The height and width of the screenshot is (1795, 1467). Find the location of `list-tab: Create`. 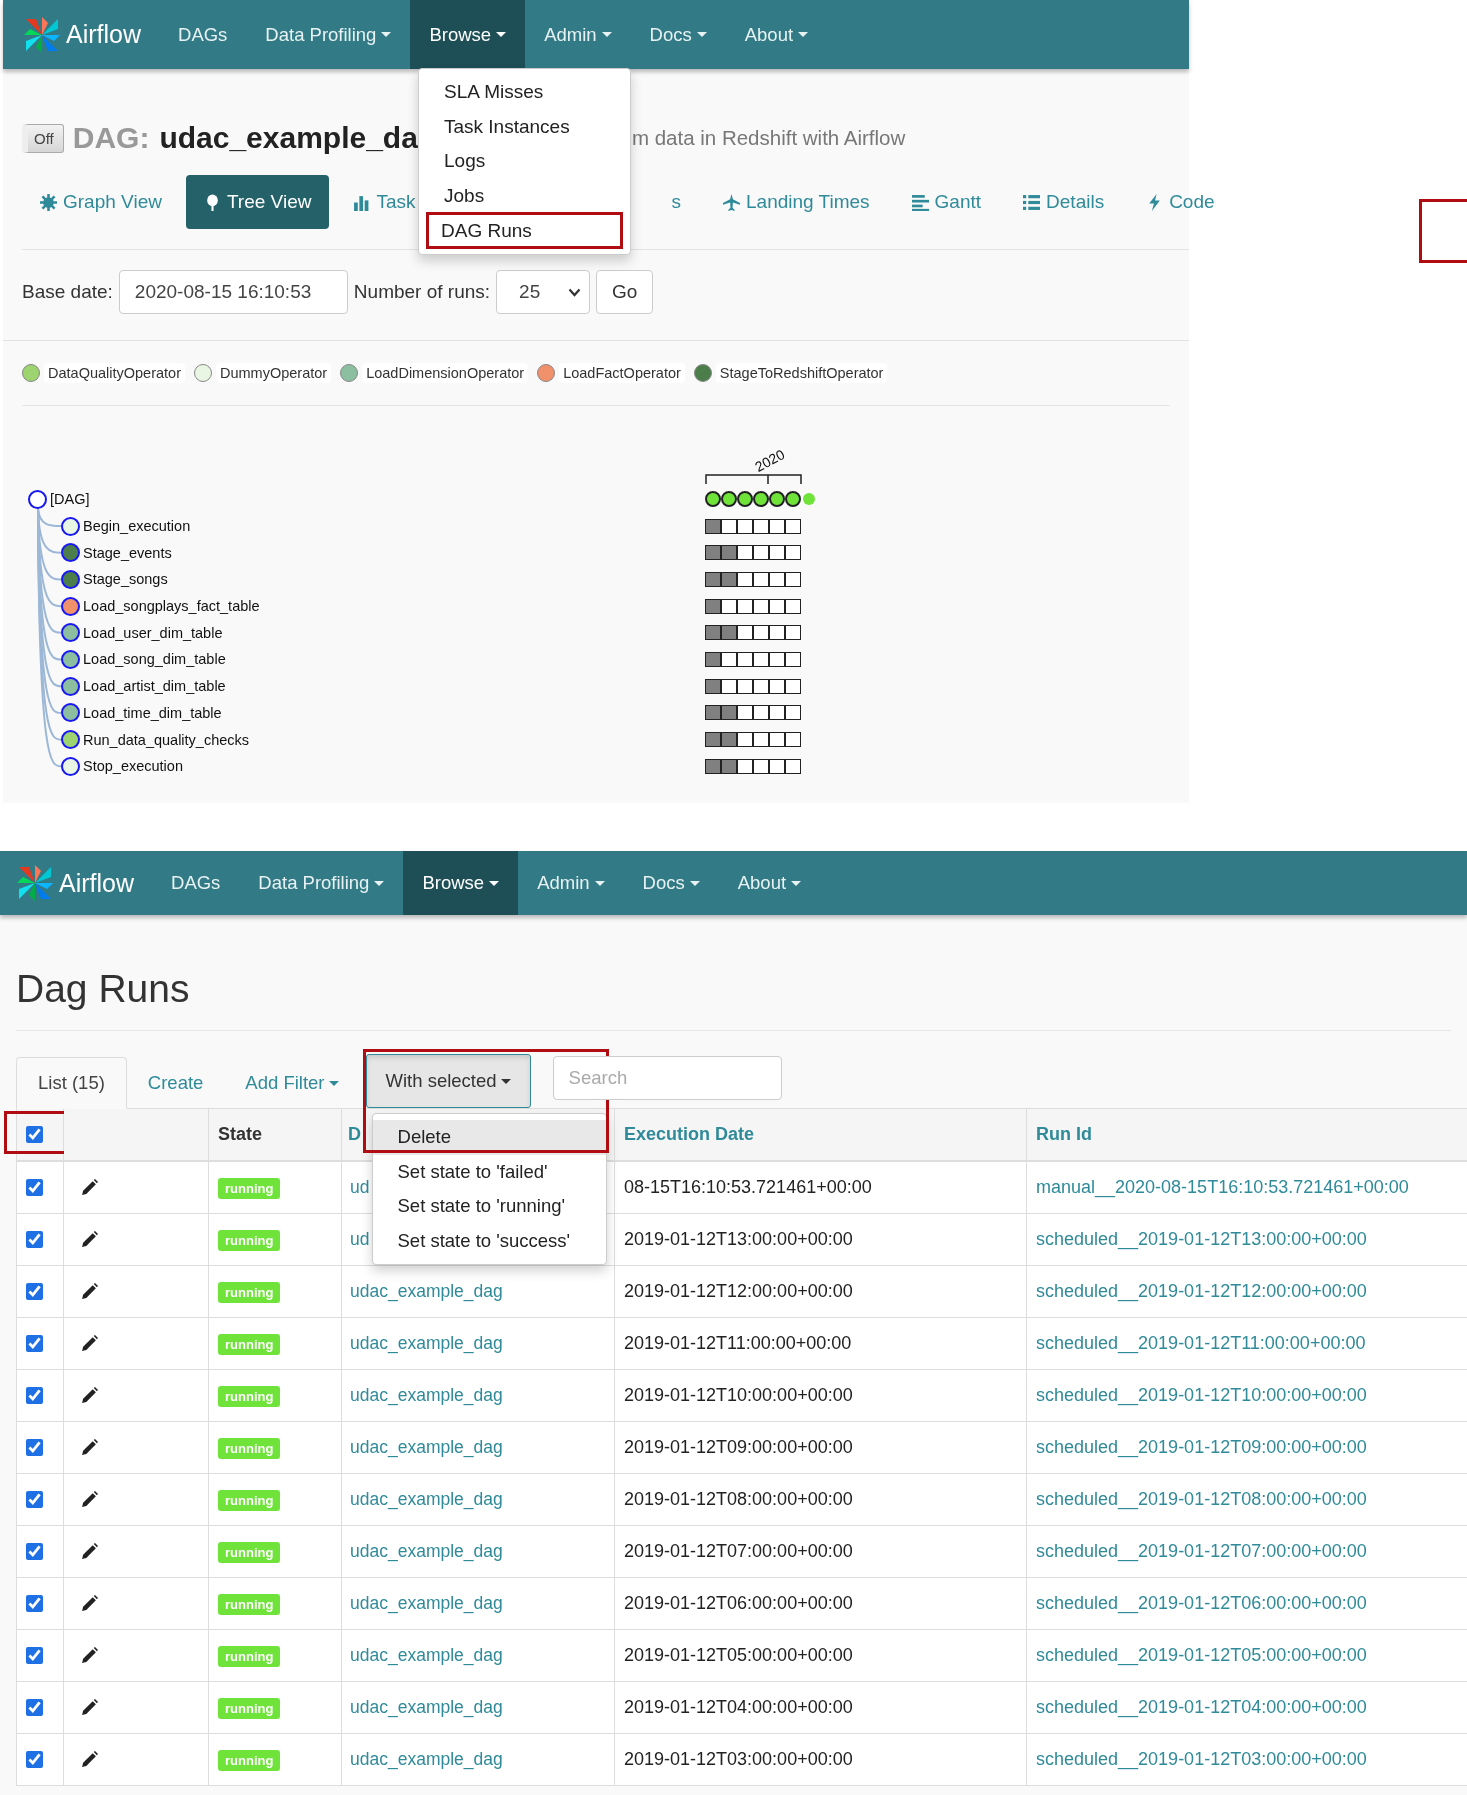

list-tab: Create is located at coordinates (175, 1083).